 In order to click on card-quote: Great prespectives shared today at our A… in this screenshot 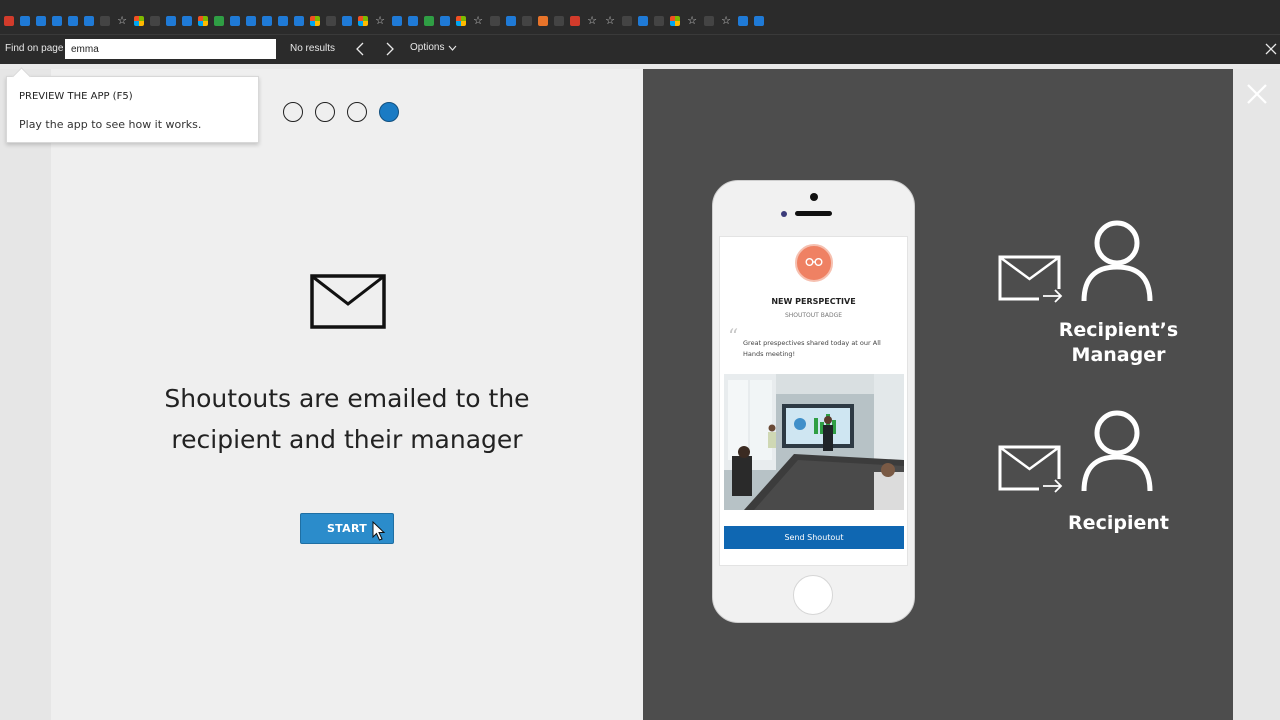, I will do `click(812, 348)`.